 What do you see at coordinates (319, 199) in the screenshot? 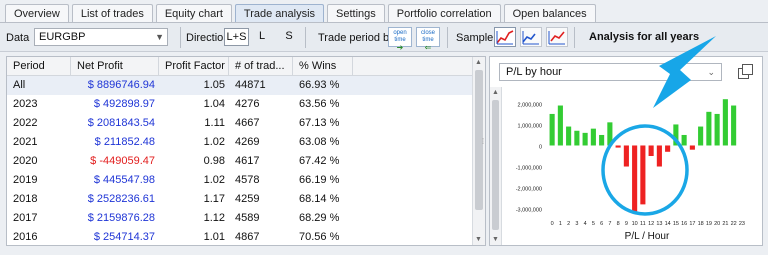
I see `cell-wins: 68.14 %` at bounding box center [319, 199].